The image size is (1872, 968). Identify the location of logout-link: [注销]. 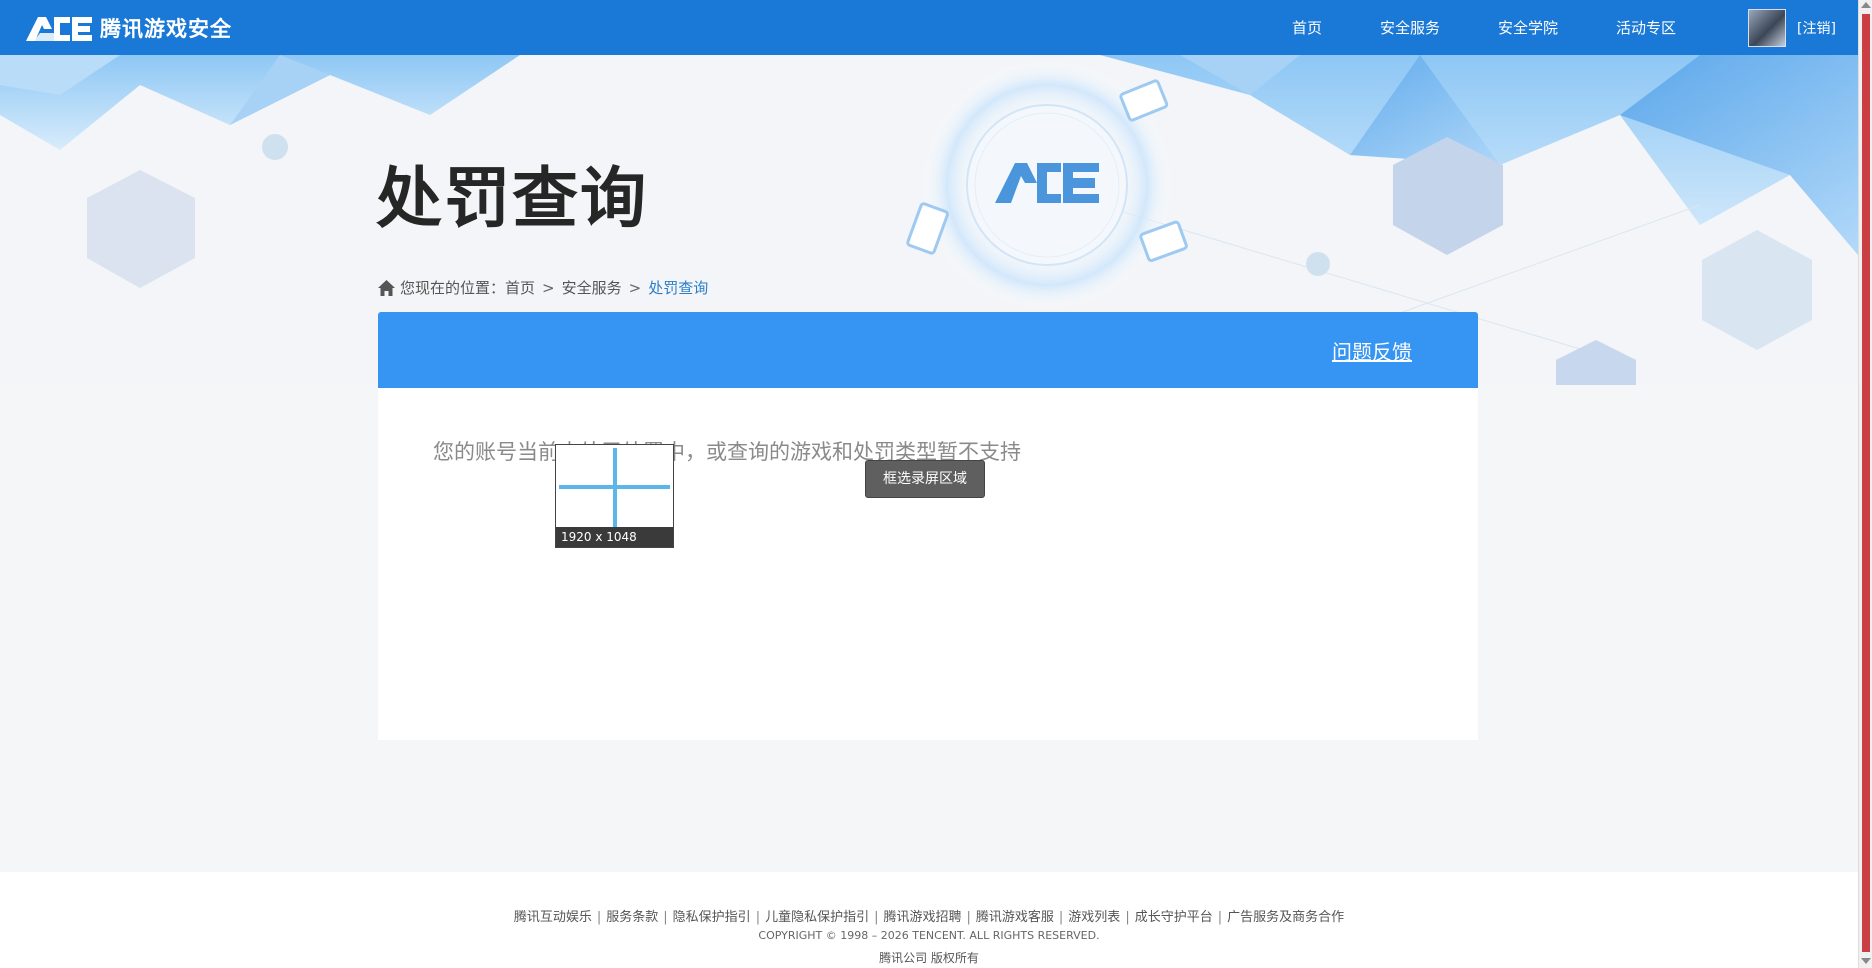
(1816, 28).